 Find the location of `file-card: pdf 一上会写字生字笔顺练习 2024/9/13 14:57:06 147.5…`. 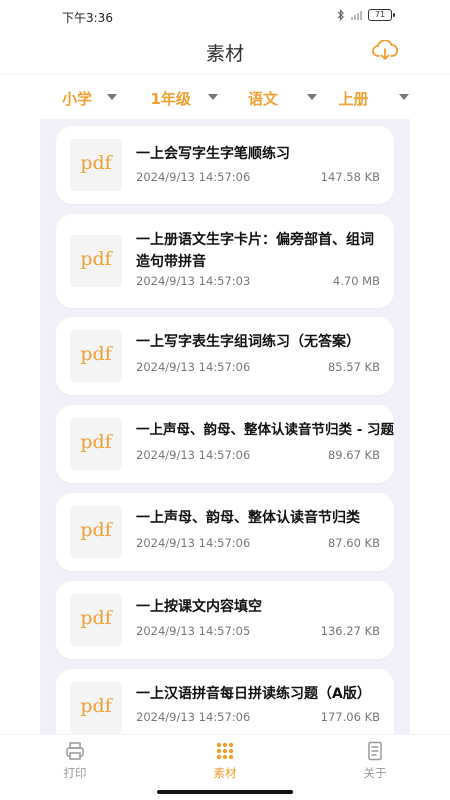

file-card: pdf 一上会写字生字笔顺练习 2024/9/13 14:57:06 147.5… is located at coordinates (225, 165).